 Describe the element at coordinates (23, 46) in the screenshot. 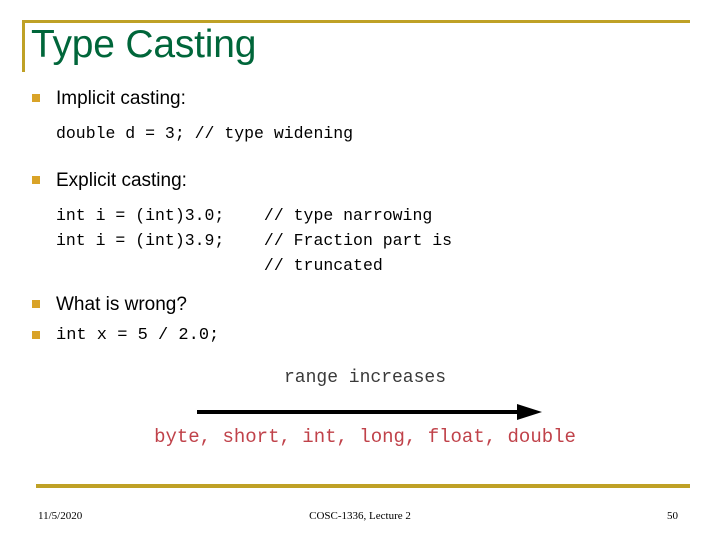

I see `title-rule-left` at that location.